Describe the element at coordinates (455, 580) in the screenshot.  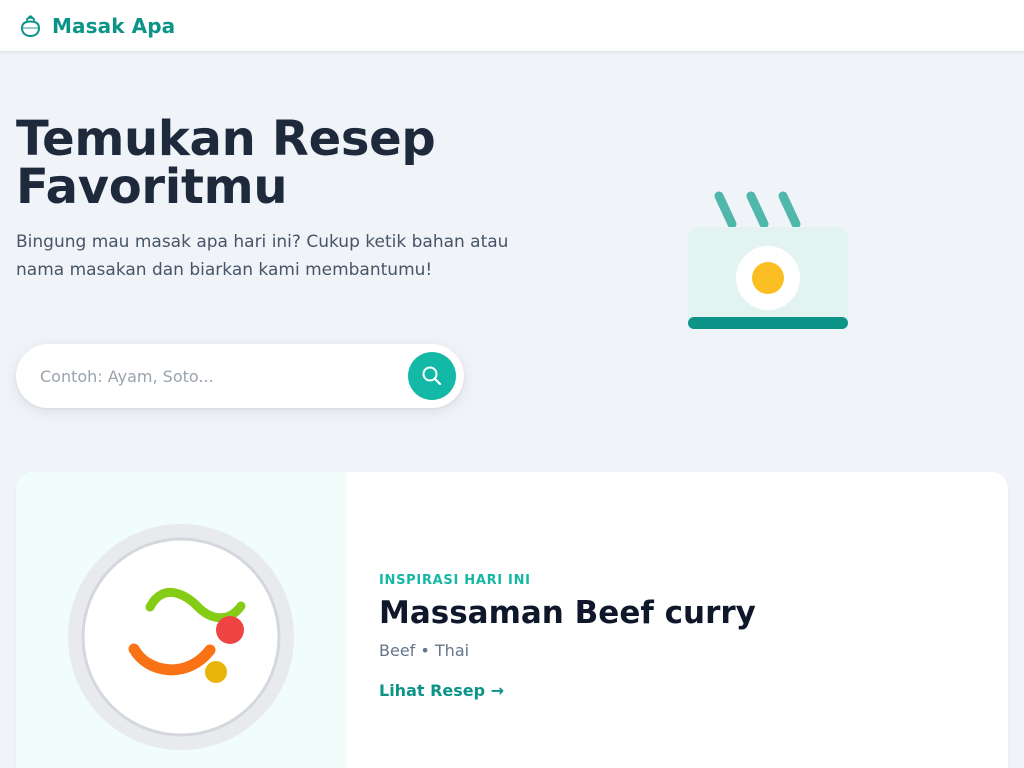
I see `recipe-eyebrow: INSPIRASI HARI INI` at that location.